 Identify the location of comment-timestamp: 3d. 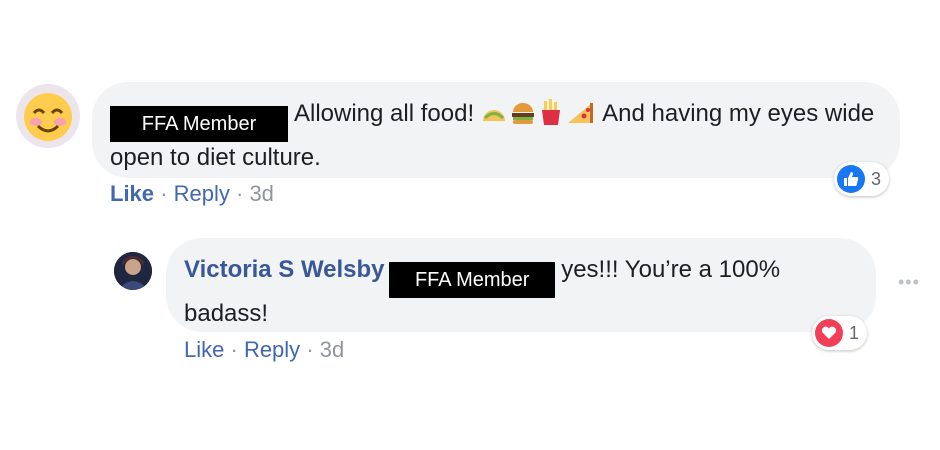
(261, 193).